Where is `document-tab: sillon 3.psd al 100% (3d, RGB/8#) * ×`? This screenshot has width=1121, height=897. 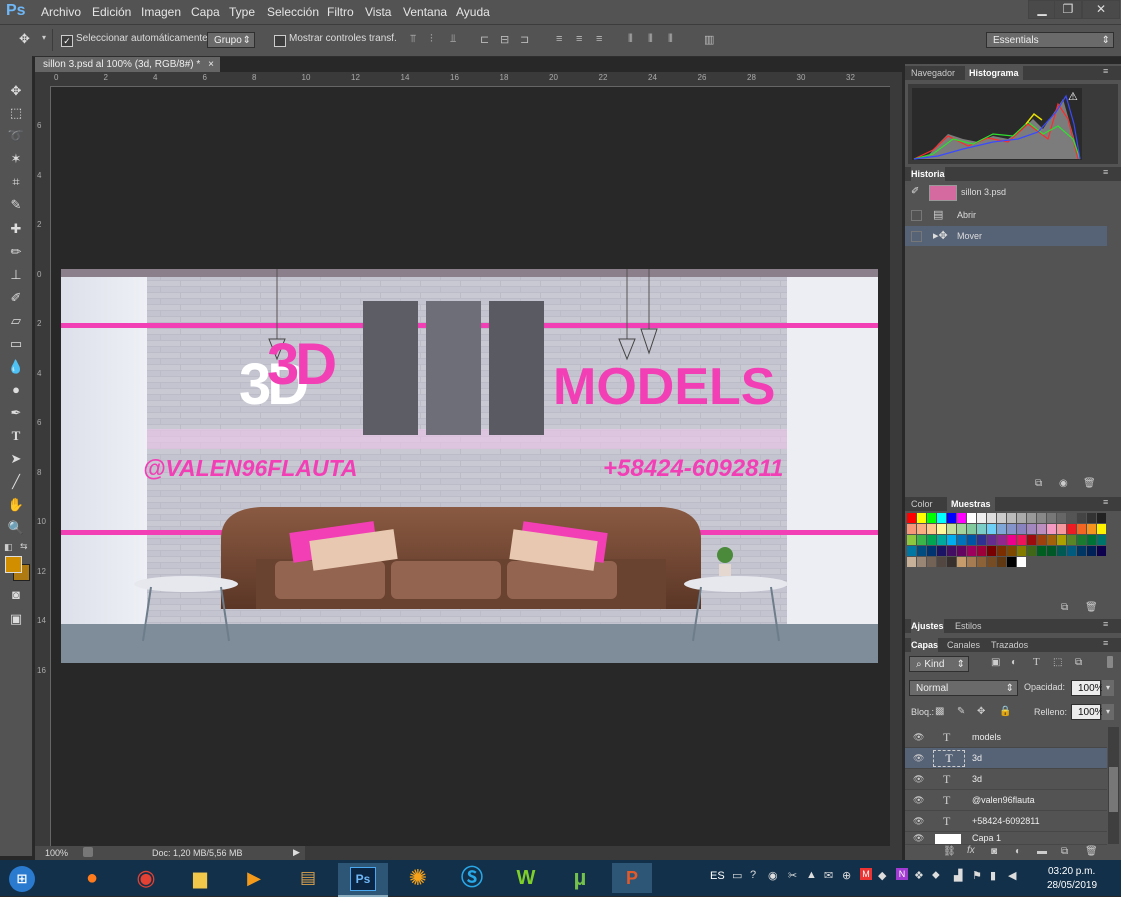 document-tab: sillon 3.psd al 100% (3d, RGB/8#) * × is located at coordinates (127, 64).